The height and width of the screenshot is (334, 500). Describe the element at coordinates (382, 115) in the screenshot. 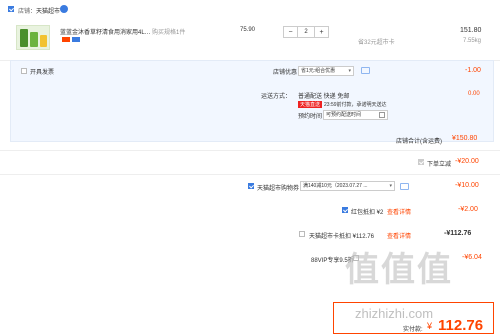

I see `calendar-icon` at that location.